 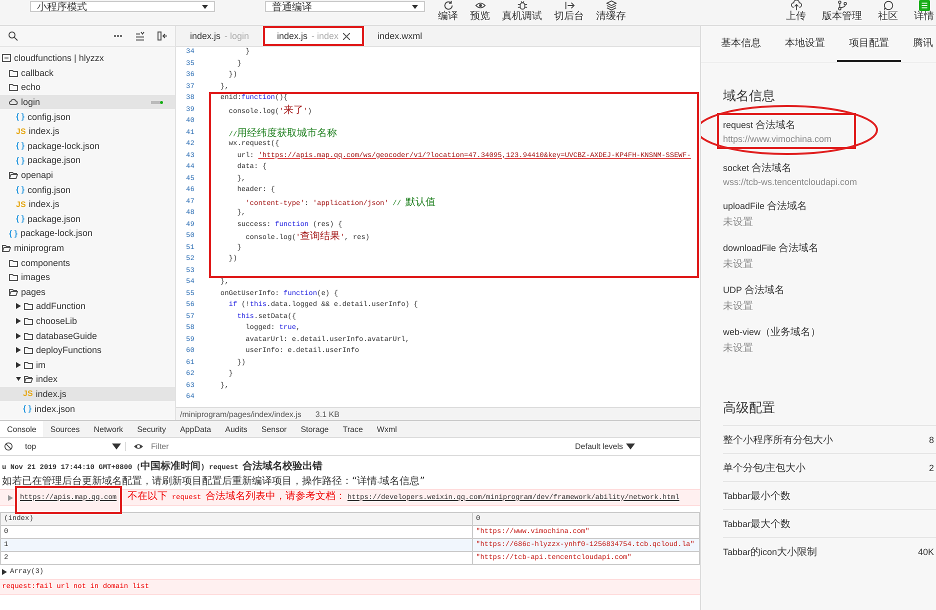 What do you see at coordinates (220, 36) in the screenshot?
I see `editor-tab: index.js - login` at bounding box center [220, 36].